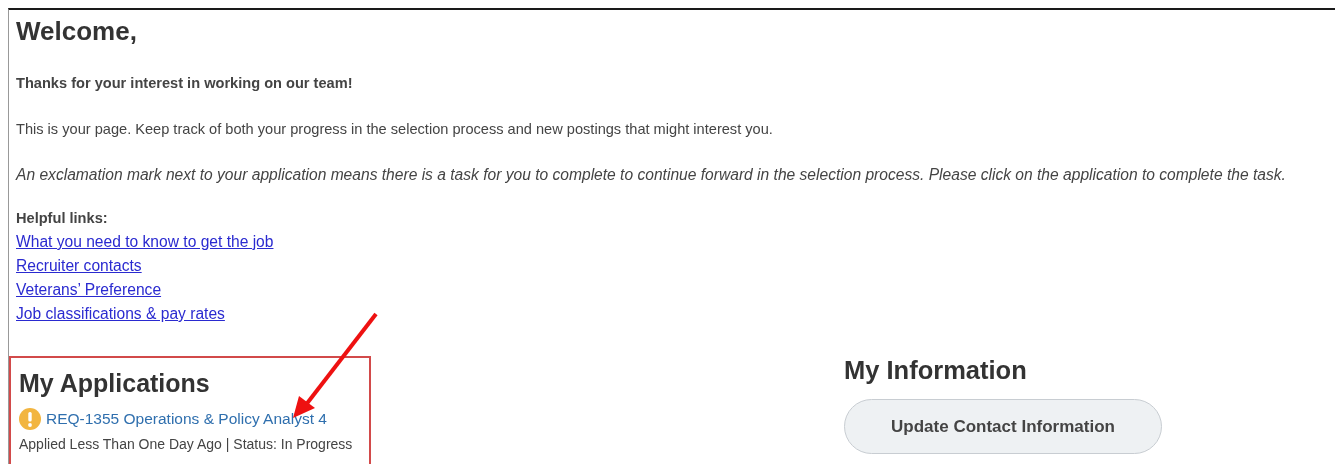  Describe the element at coordinates (89, 290) in the screenshot. I see `help-link: Veterans’ Preference` at that location.